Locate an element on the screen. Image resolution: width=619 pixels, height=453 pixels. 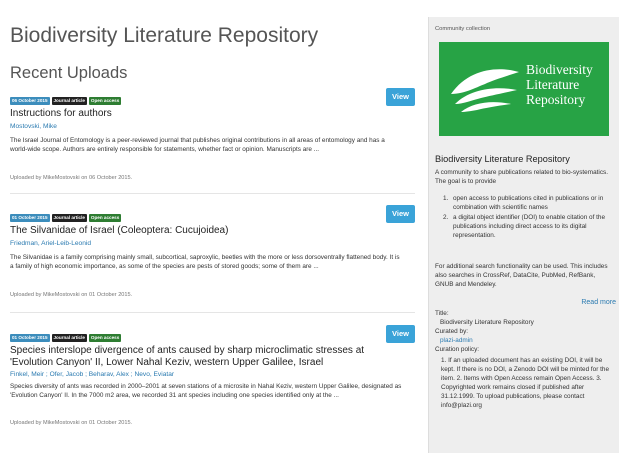
sidebar-header: Community collection is located at coordinates (463, 29).